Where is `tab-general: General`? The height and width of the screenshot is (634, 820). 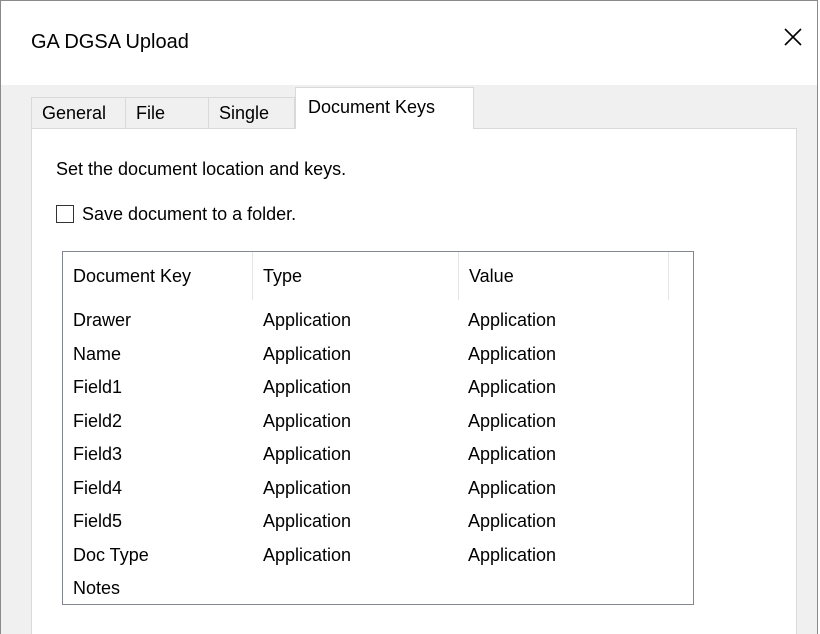 tab-general: General is located at coordinates (78, 112).